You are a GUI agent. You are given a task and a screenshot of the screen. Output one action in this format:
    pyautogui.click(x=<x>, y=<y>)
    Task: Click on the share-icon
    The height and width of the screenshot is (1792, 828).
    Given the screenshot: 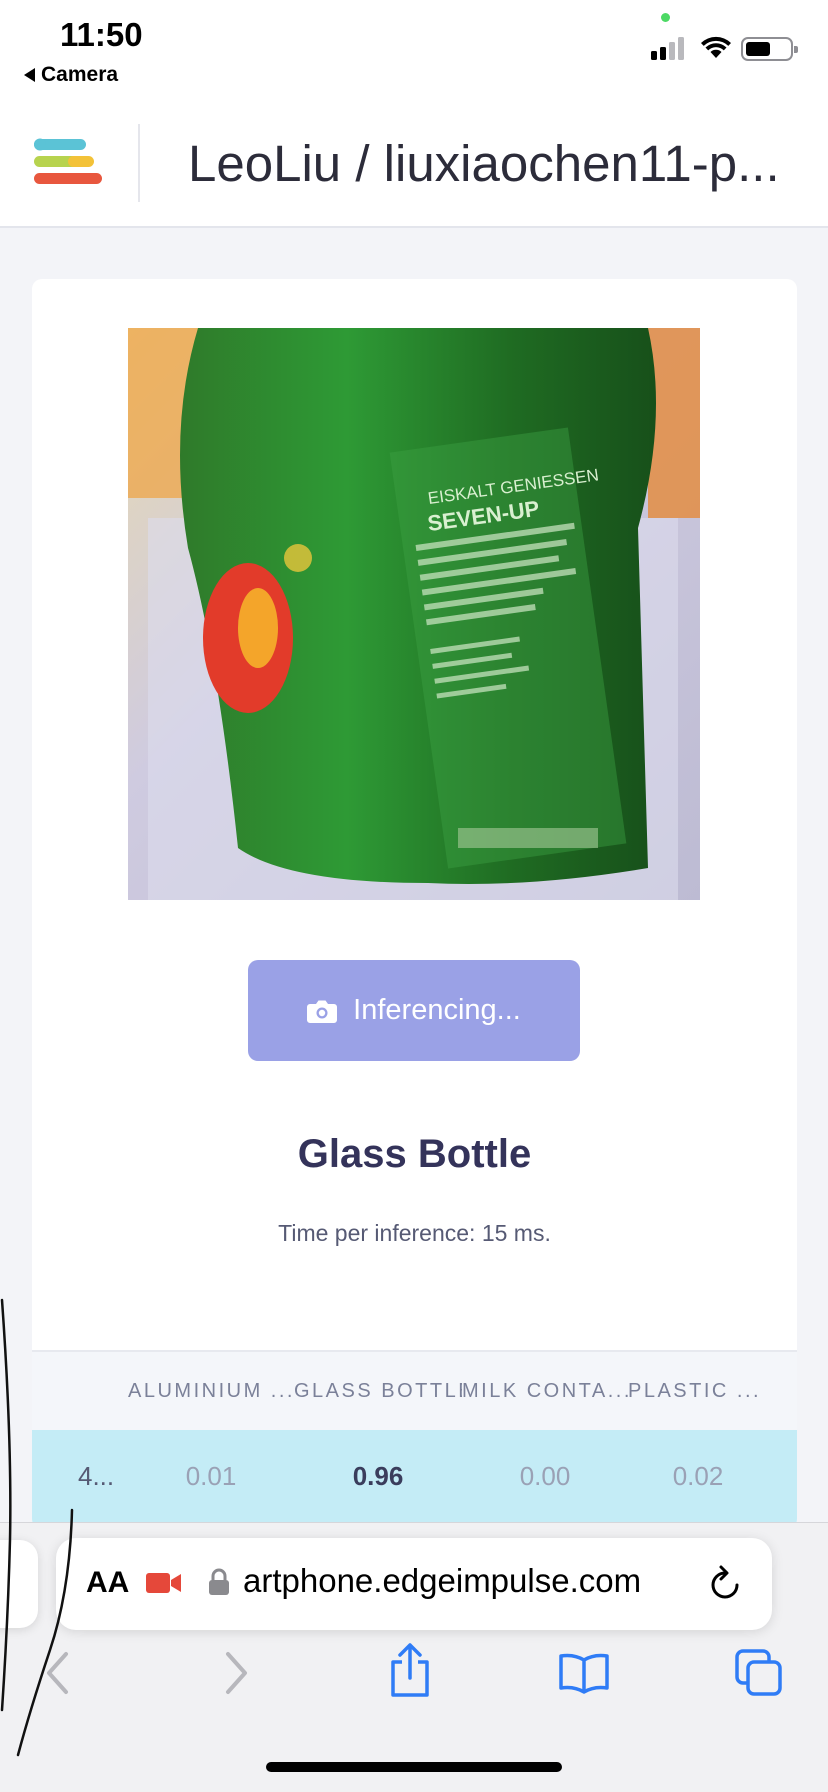 What is the action you would take?
    pyautogui.click(x=410, y=1670)
    